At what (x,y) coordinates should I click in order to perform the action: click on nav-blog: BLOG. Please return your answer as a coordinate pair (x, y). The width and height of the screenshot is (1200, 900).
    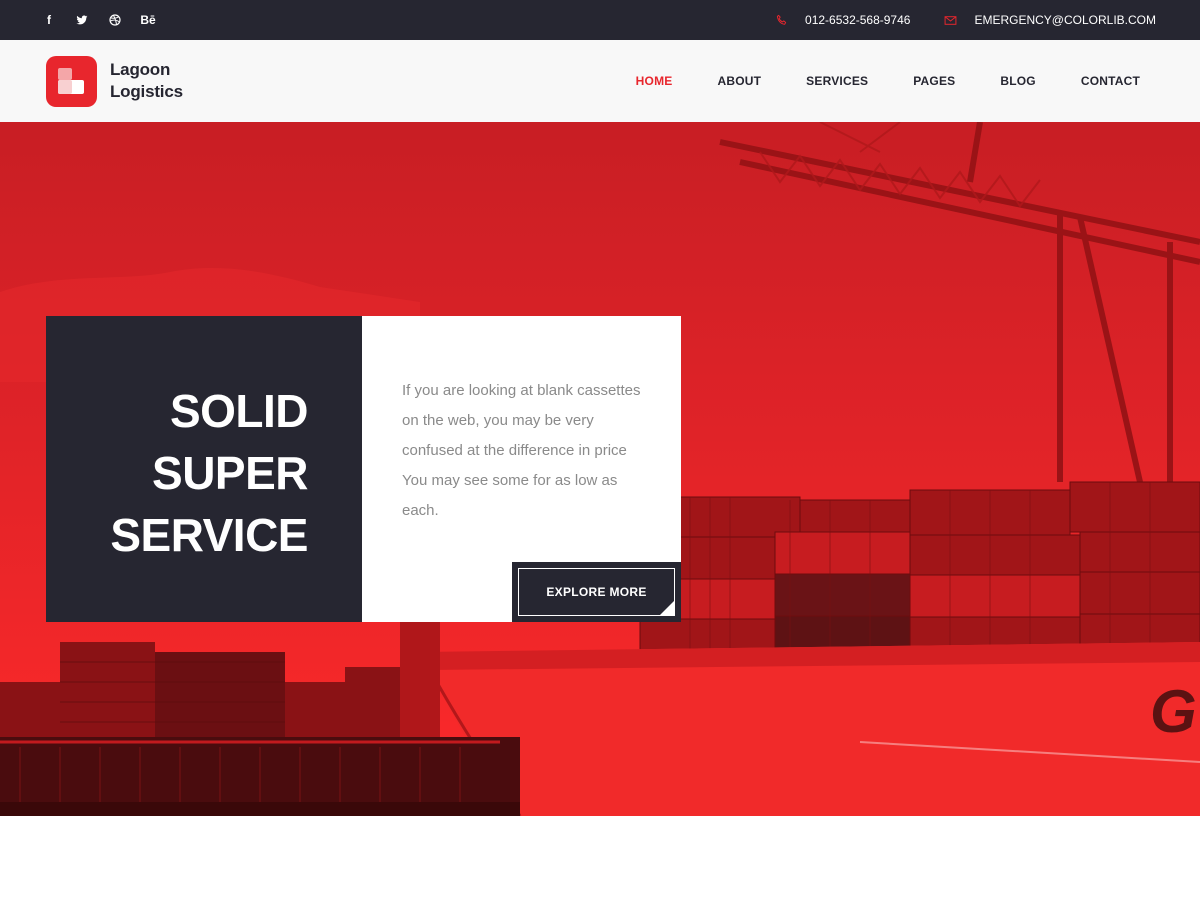
    Looking at the image, I should click on (1017, 81).